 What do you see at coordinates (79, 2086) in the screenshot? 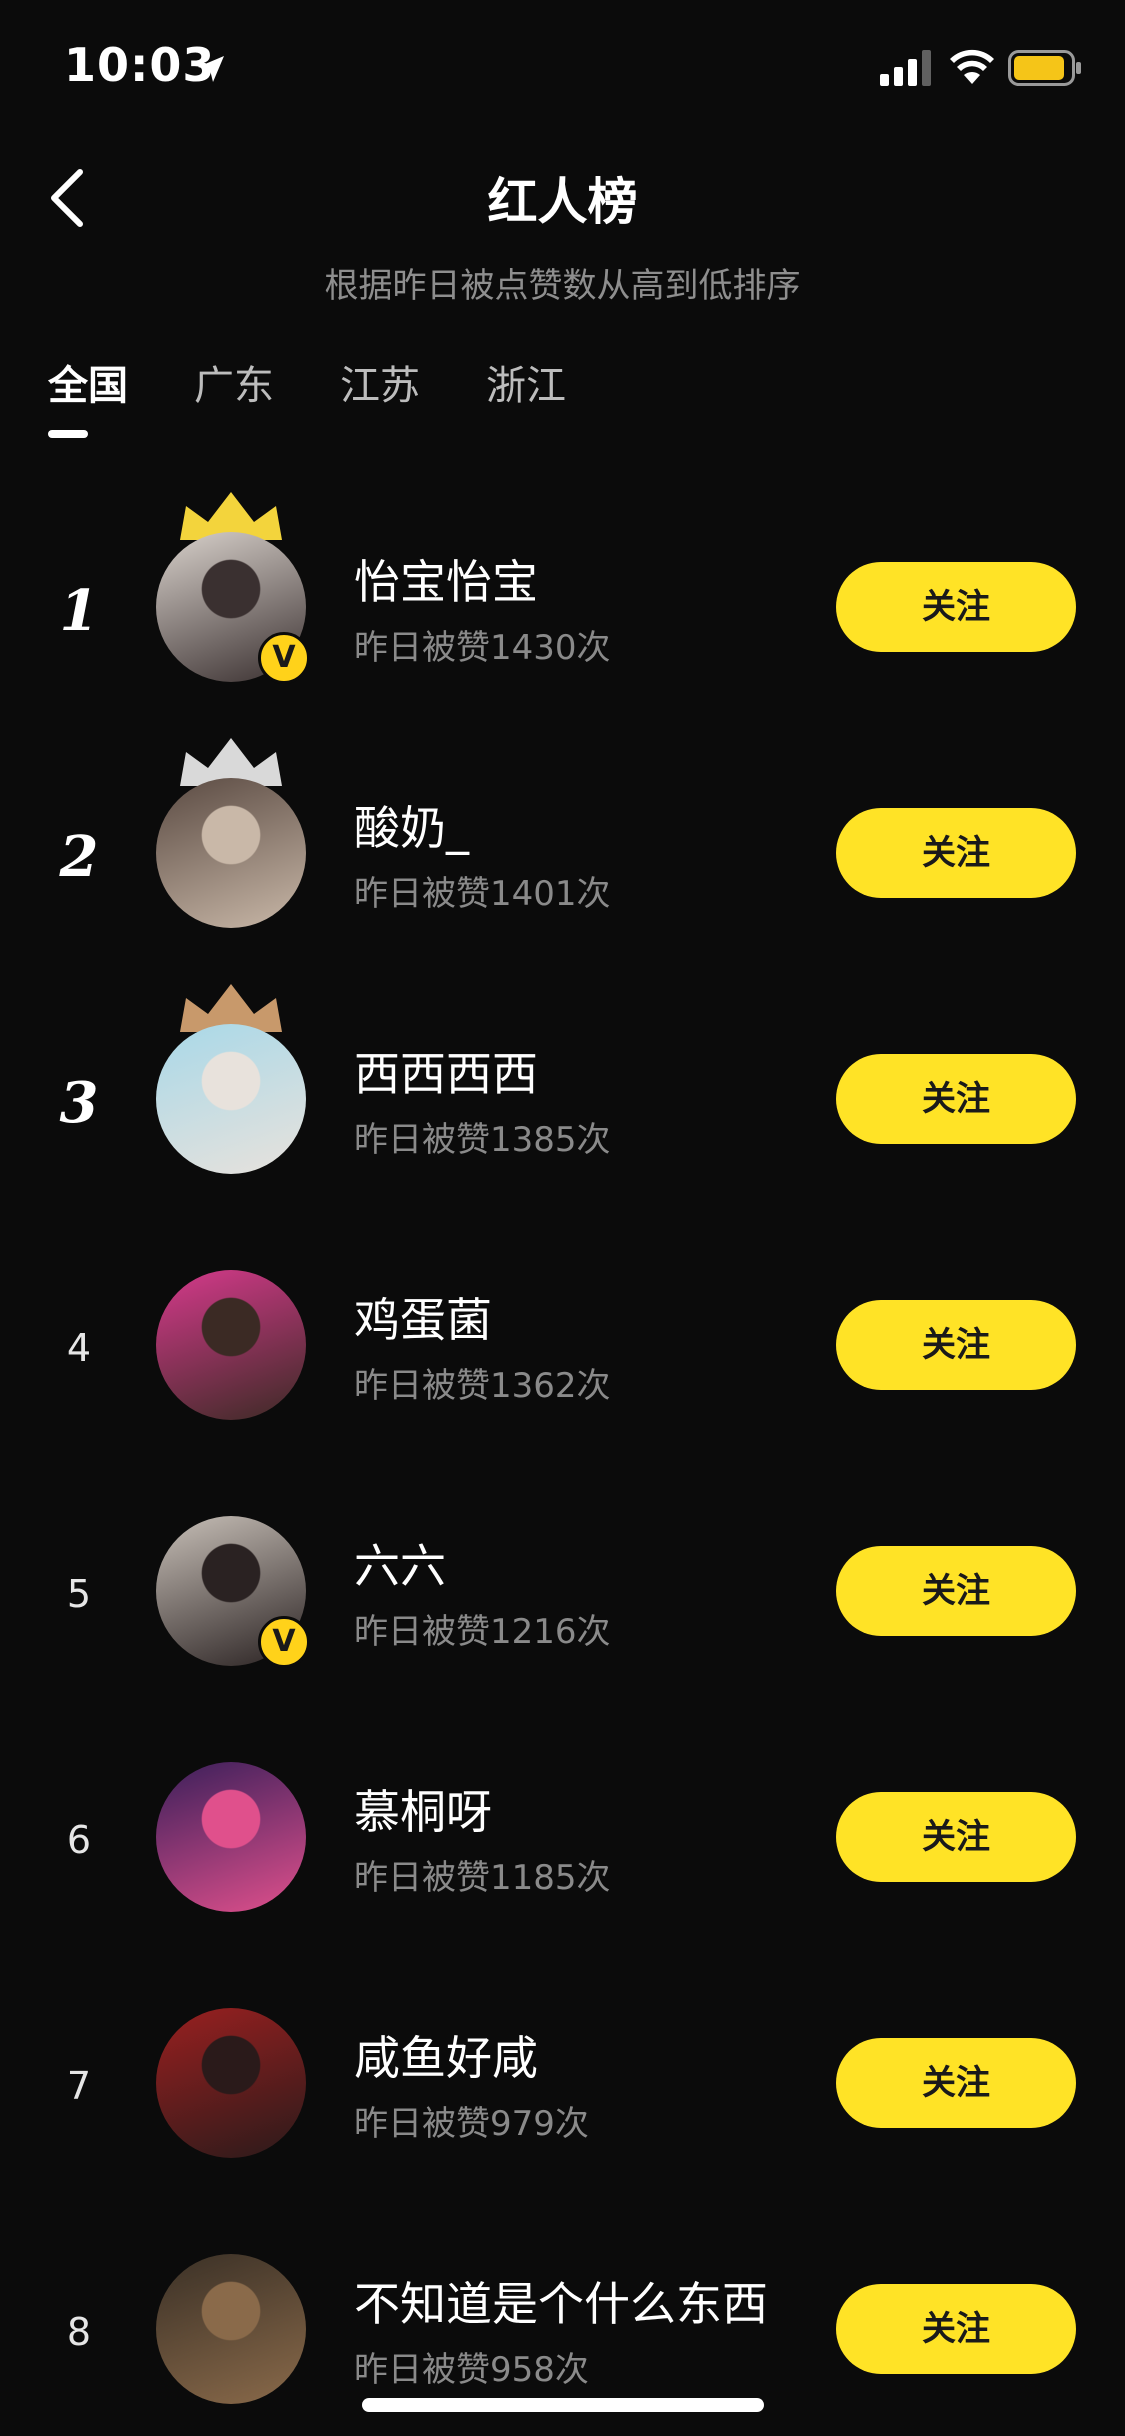
I see `rank-number: 7` at bounding box center [79, 2086].